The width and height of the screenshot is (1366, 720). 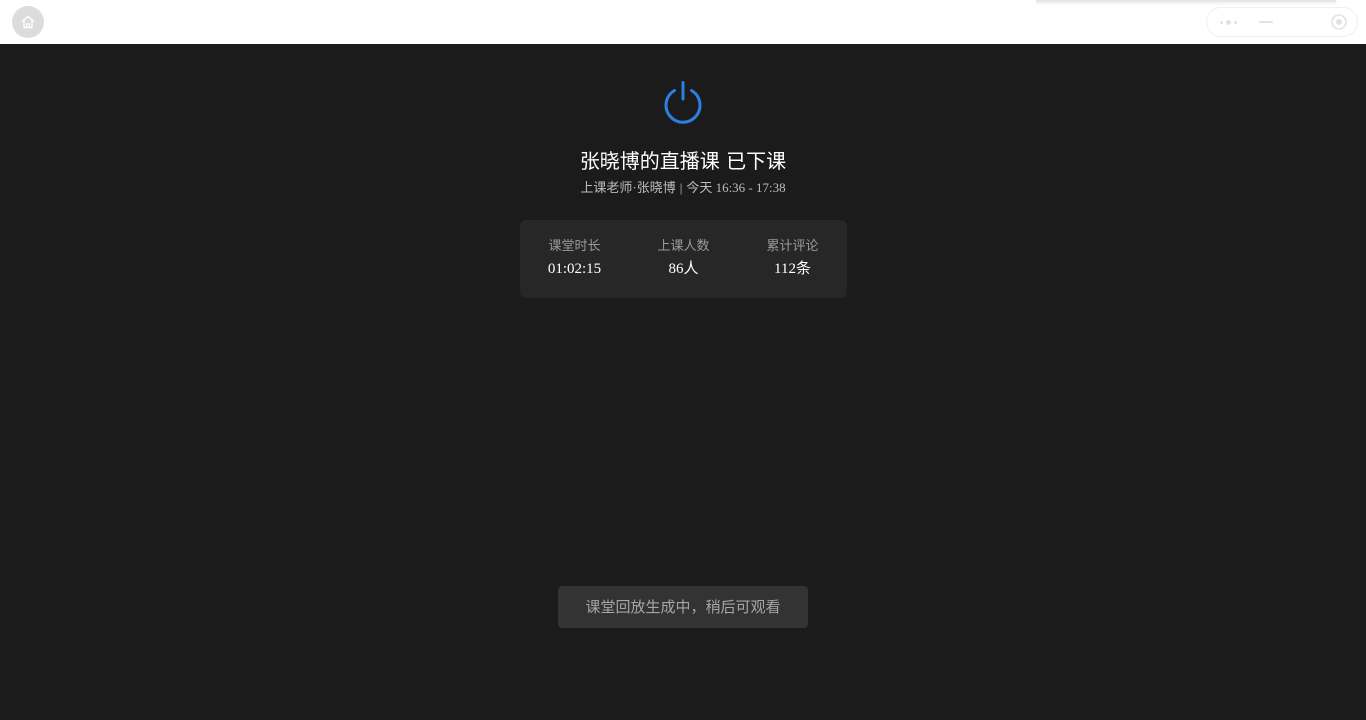 I want to click on close-button, so click(x=1339, y=22).